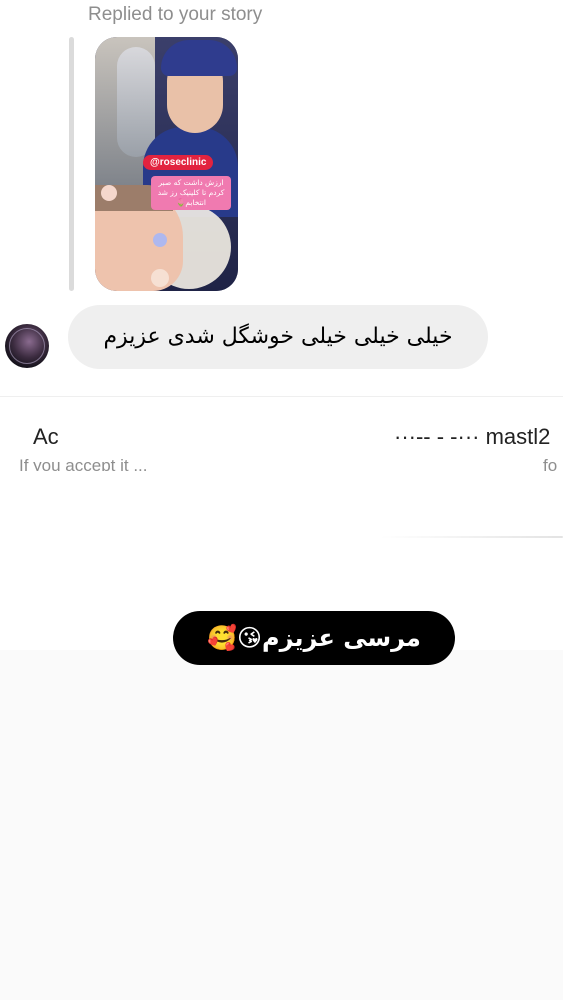 The height and width of the screenshot is (1000, 563). What do you see at coordinates (199, 58) in the screenshot?
I see `story-person-cap` at bounding box center [199, 58].